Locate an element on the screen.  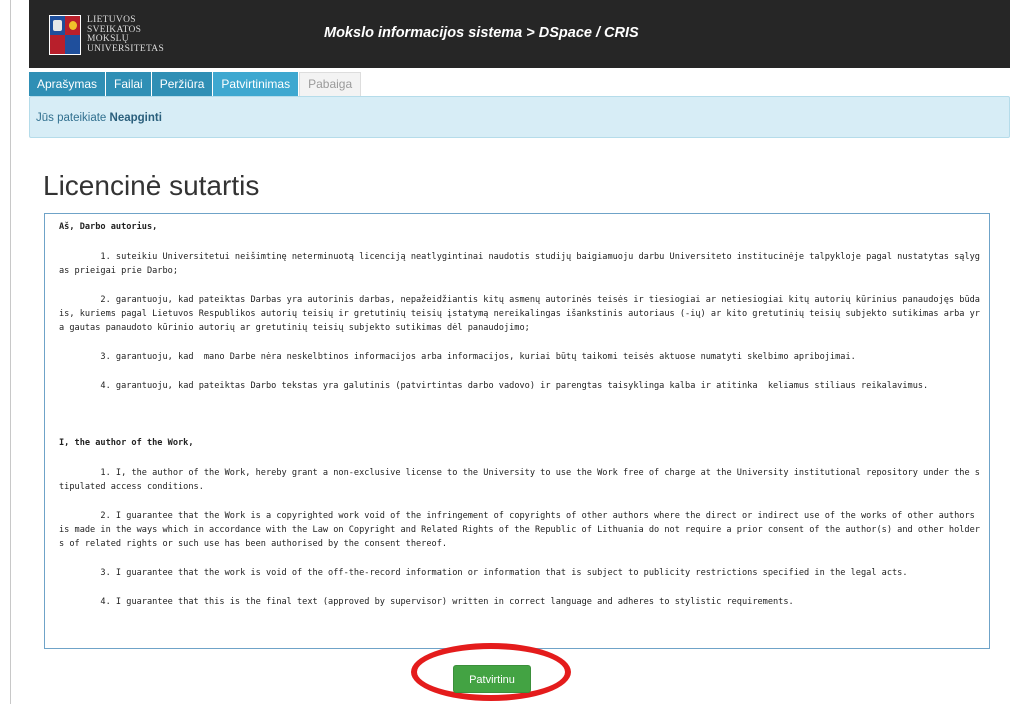
tab-failai: Failai is located at coordinates (128, 84).